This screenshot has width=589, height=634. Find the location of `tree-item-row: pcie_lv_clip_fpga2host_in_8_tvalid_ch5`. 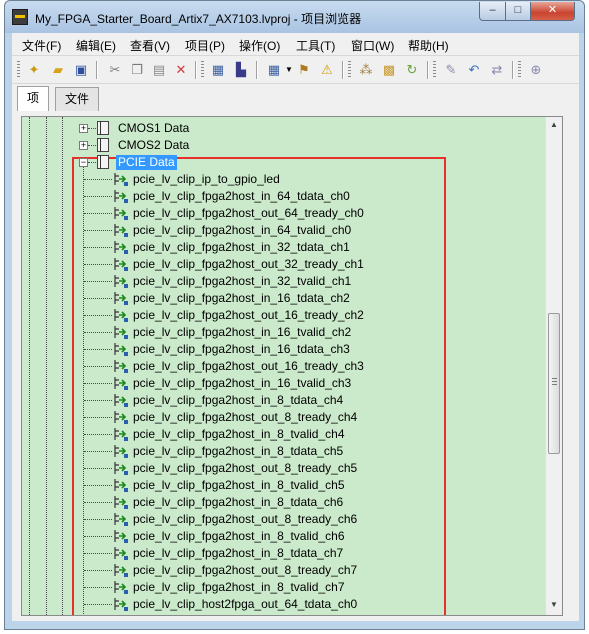

tree-item-row: pcie_lv_clip_fpga2host_in_8_tvalid_ch5 is located at coordinates (282, 485).